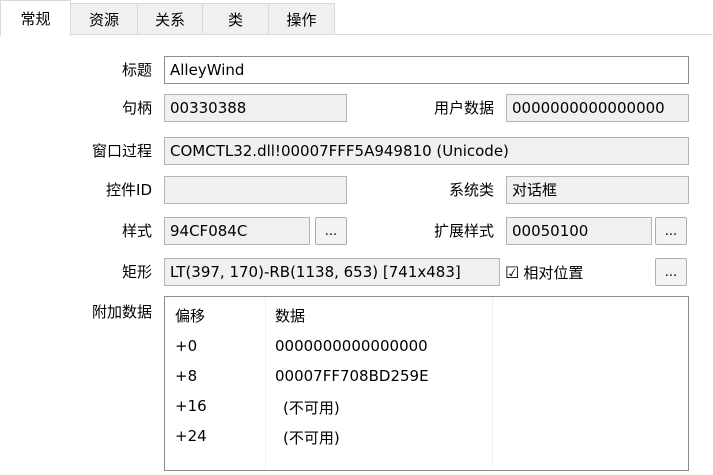  What do you see at coordinates (136, 231) in the screenshot?
I see `style-label: 样式` at bounding box center [136, 231].